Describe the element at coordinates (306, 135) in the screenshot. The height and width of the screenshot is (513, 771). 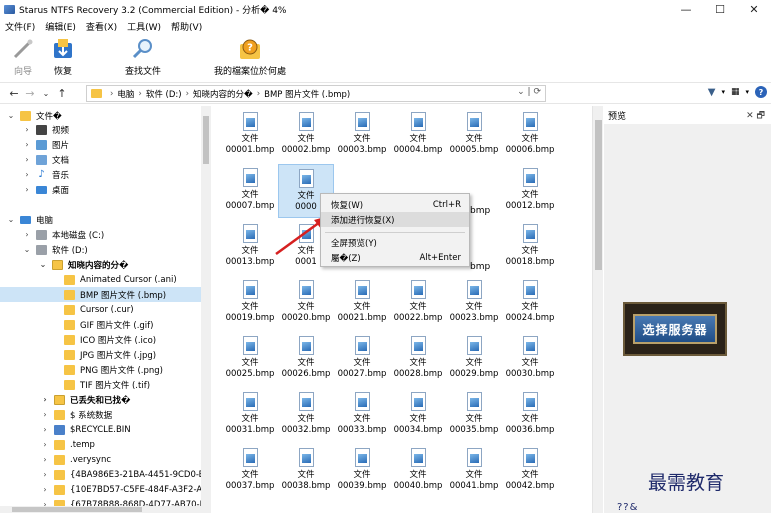
I see `file-item: 文件 00002.bmp` at that location.